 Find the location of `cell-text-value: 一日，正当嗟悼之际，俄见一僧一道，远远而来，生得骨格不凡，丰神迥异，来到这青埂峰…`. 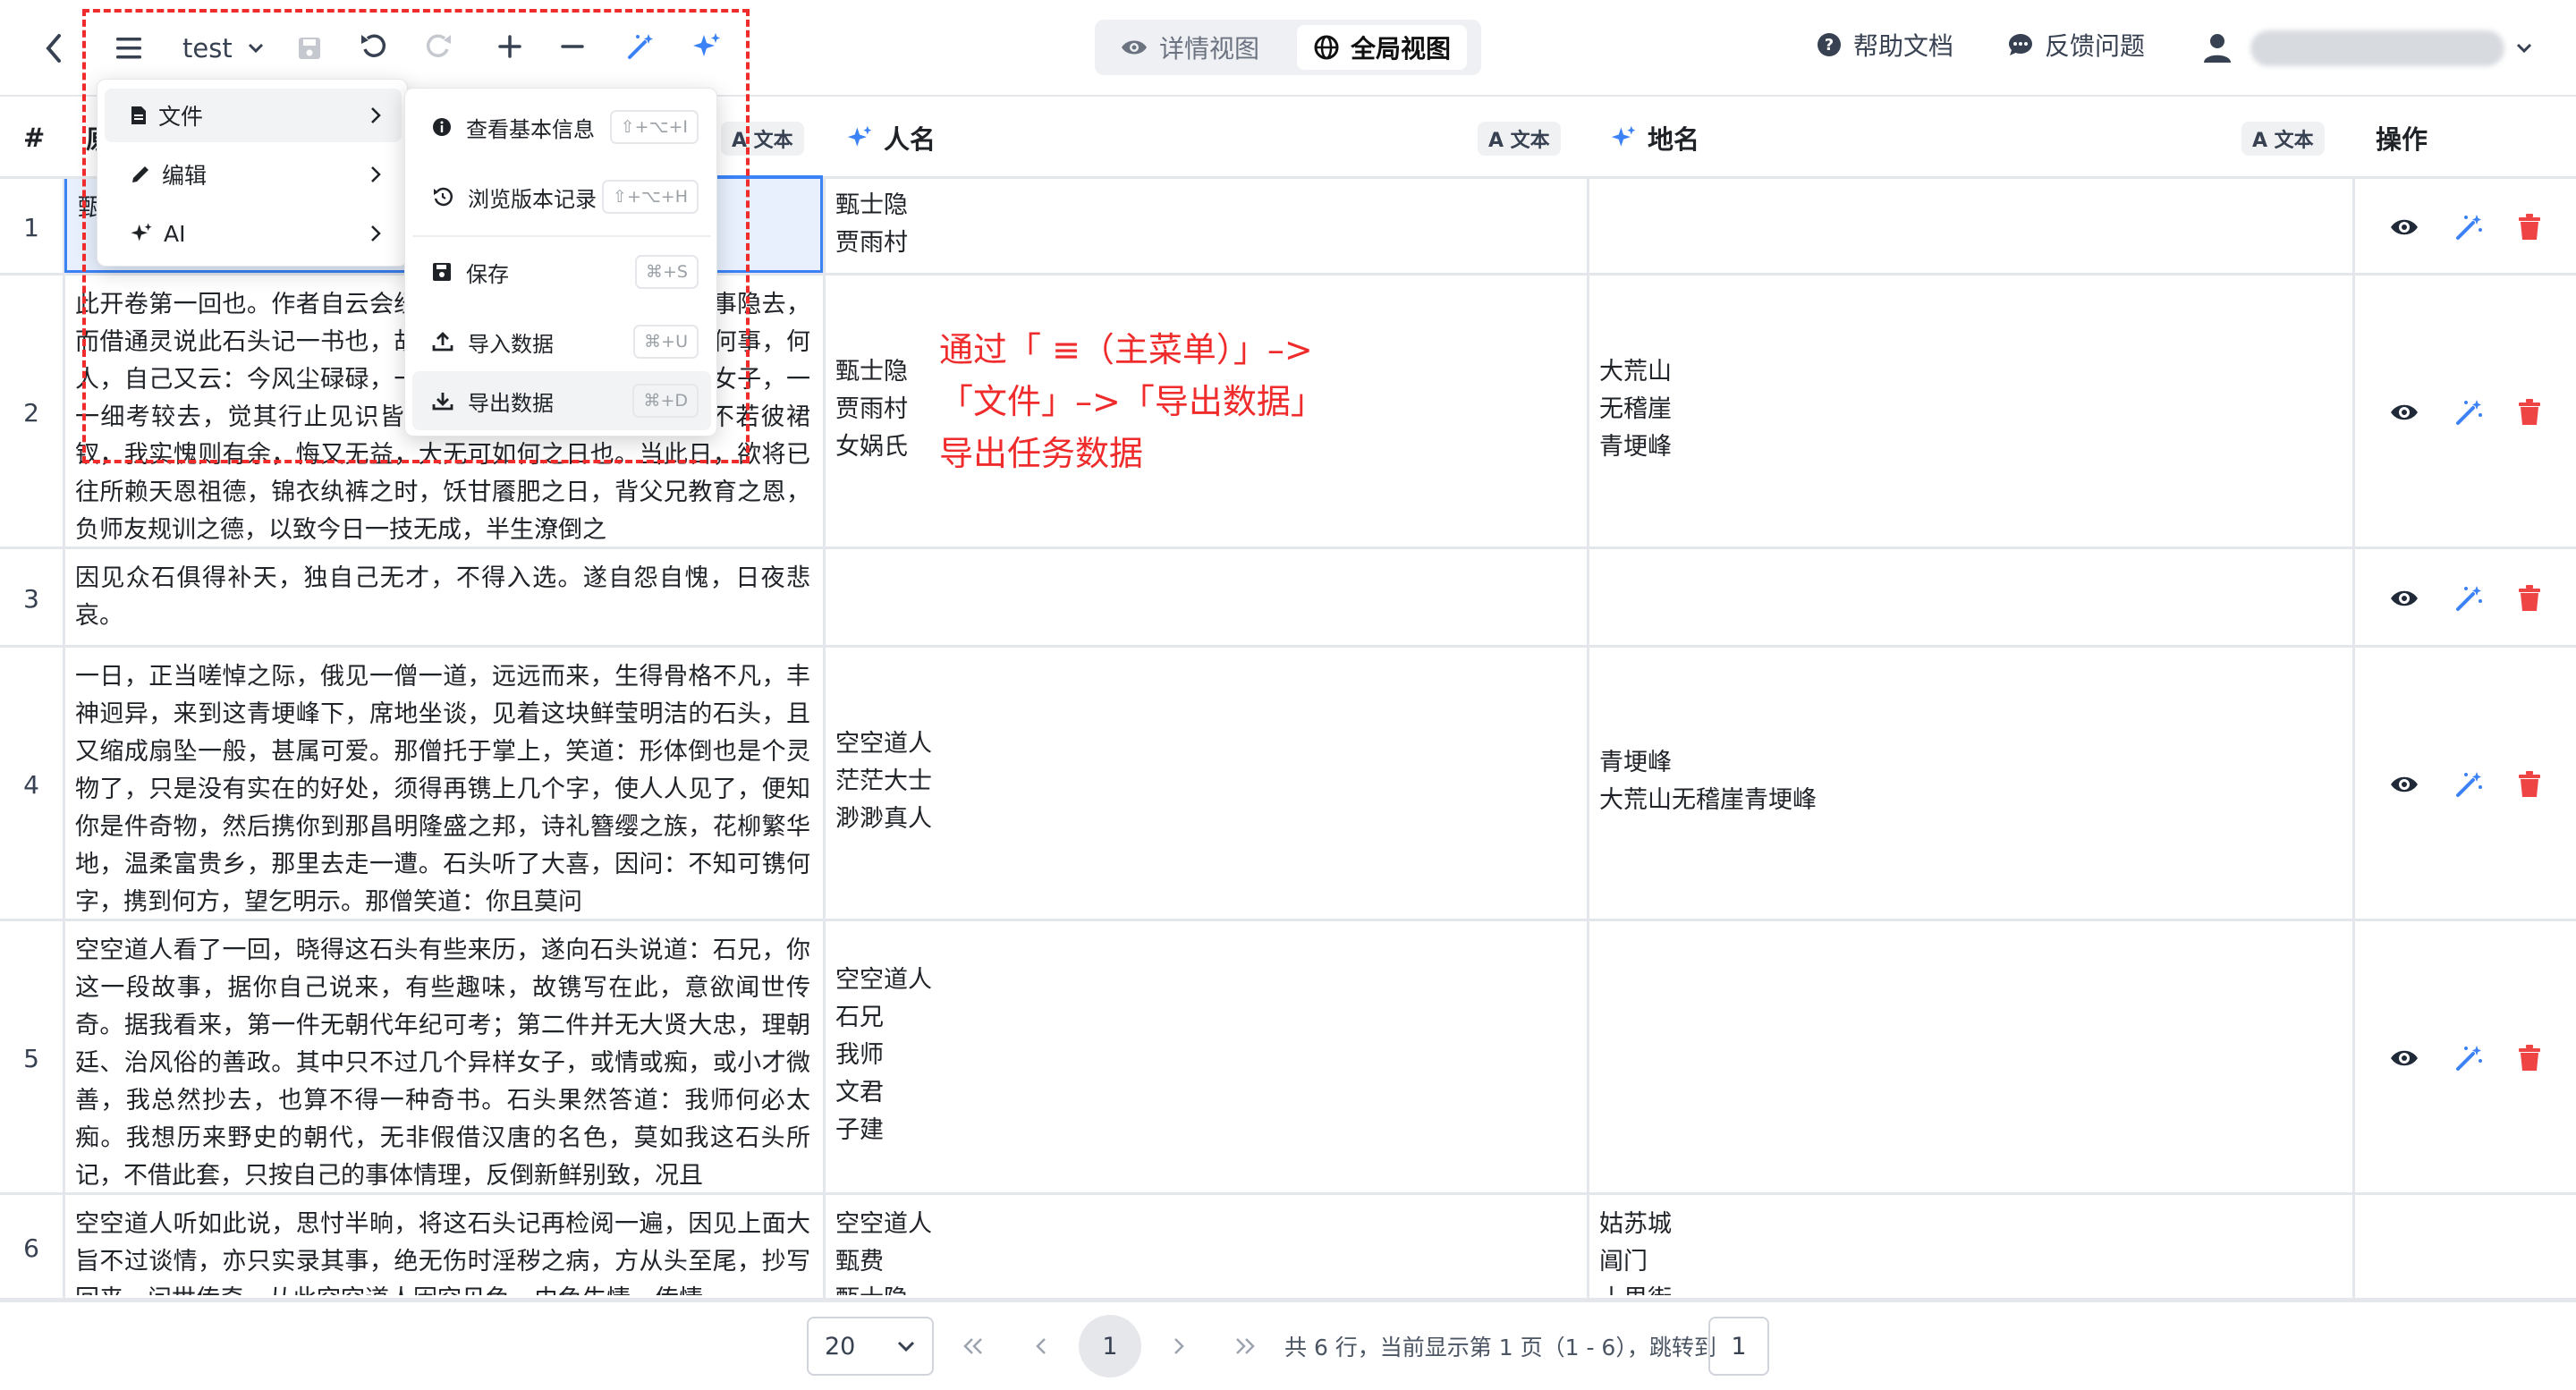

cell-text-value: 一日，正当嗟悼之际，俄见一僧一道，远远而来，生得骨格不凡，丰神迥异，来到这青埂峰… is located at coordinates (442, 789).